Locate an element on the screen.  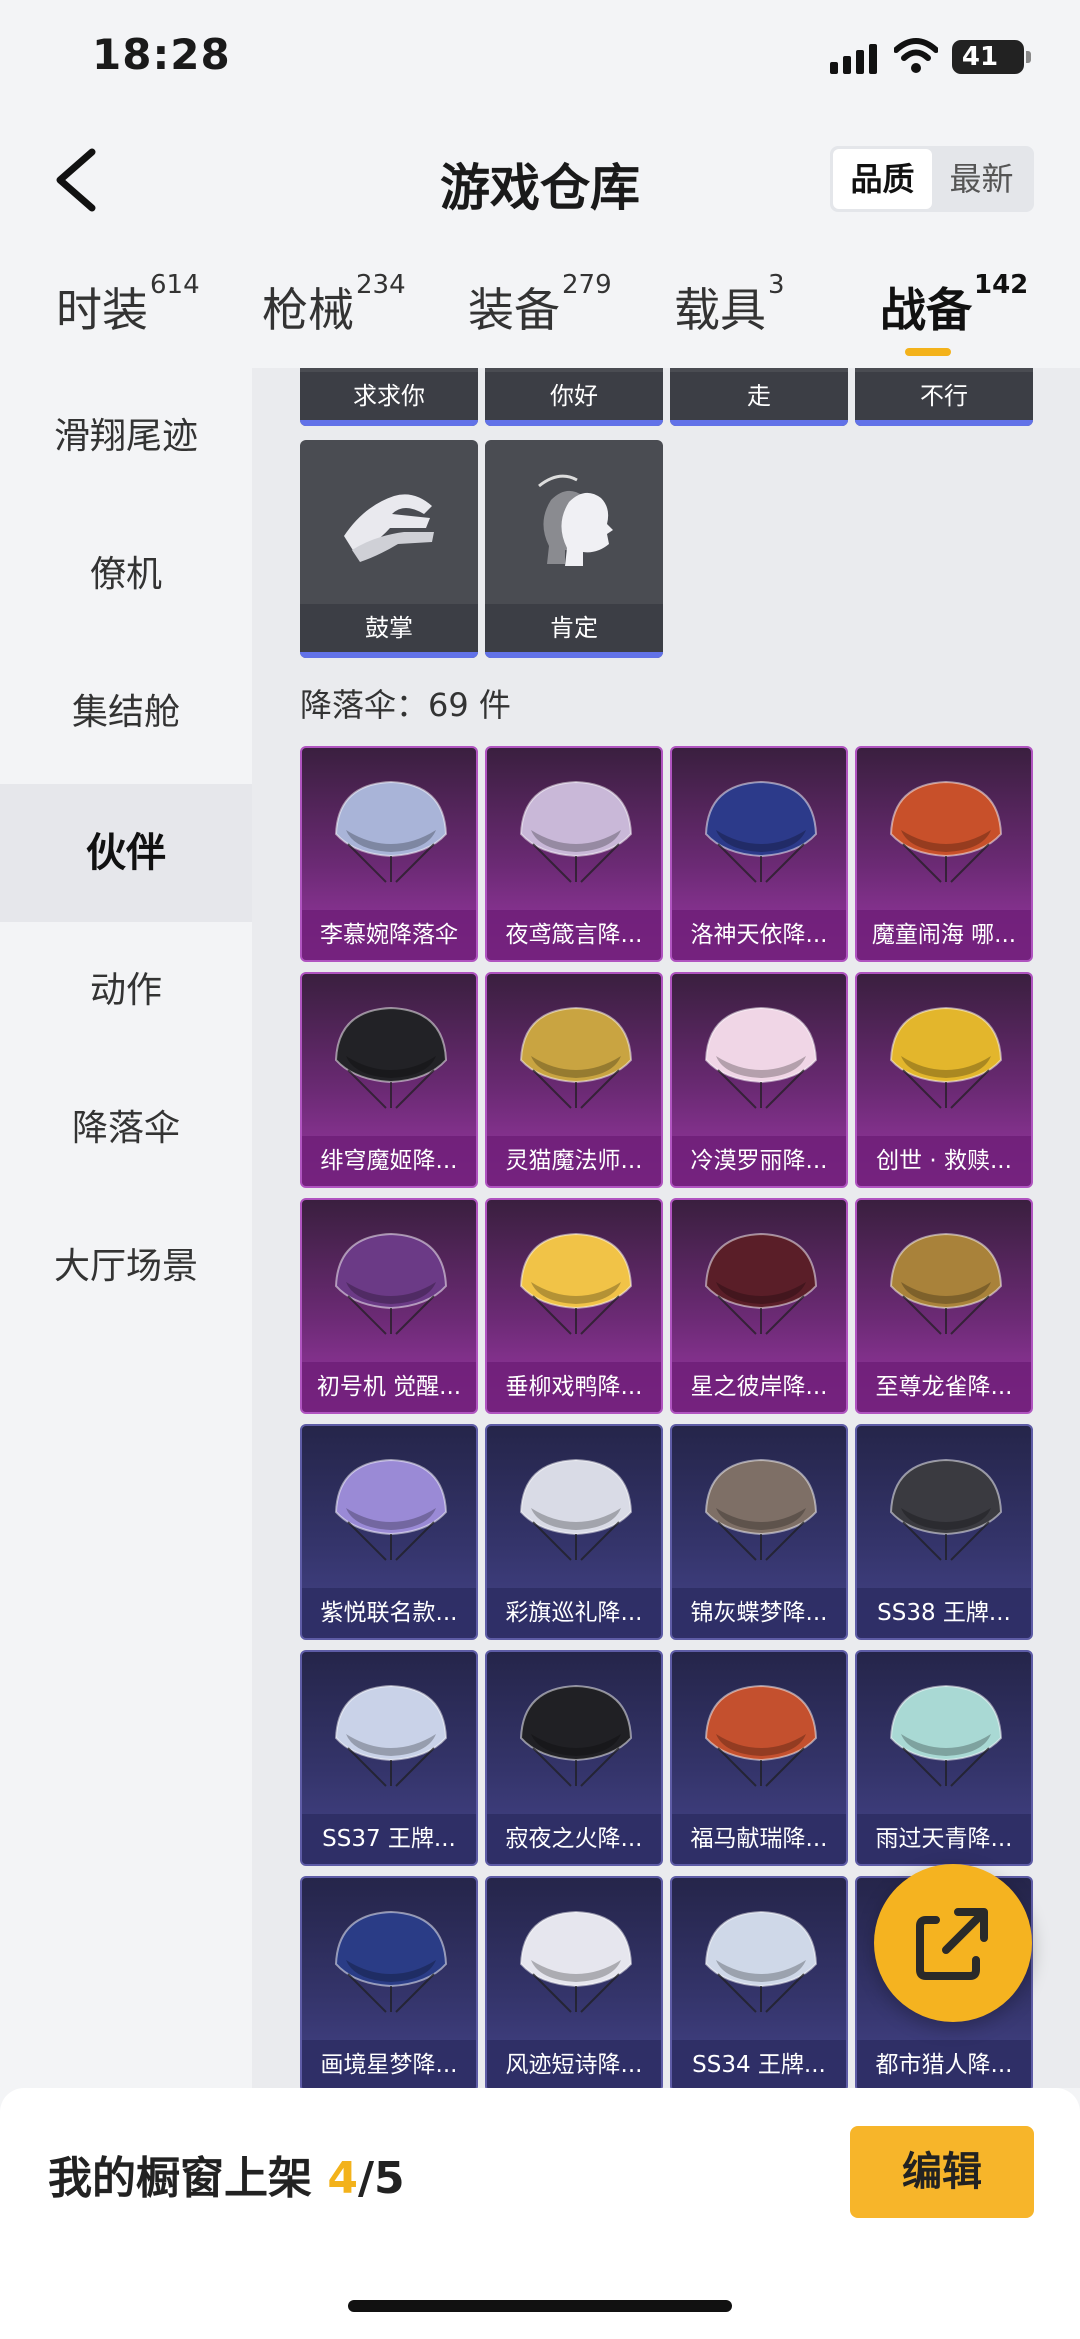
sort-toggle: 品质 最新 is located at coordinates (932, 179).